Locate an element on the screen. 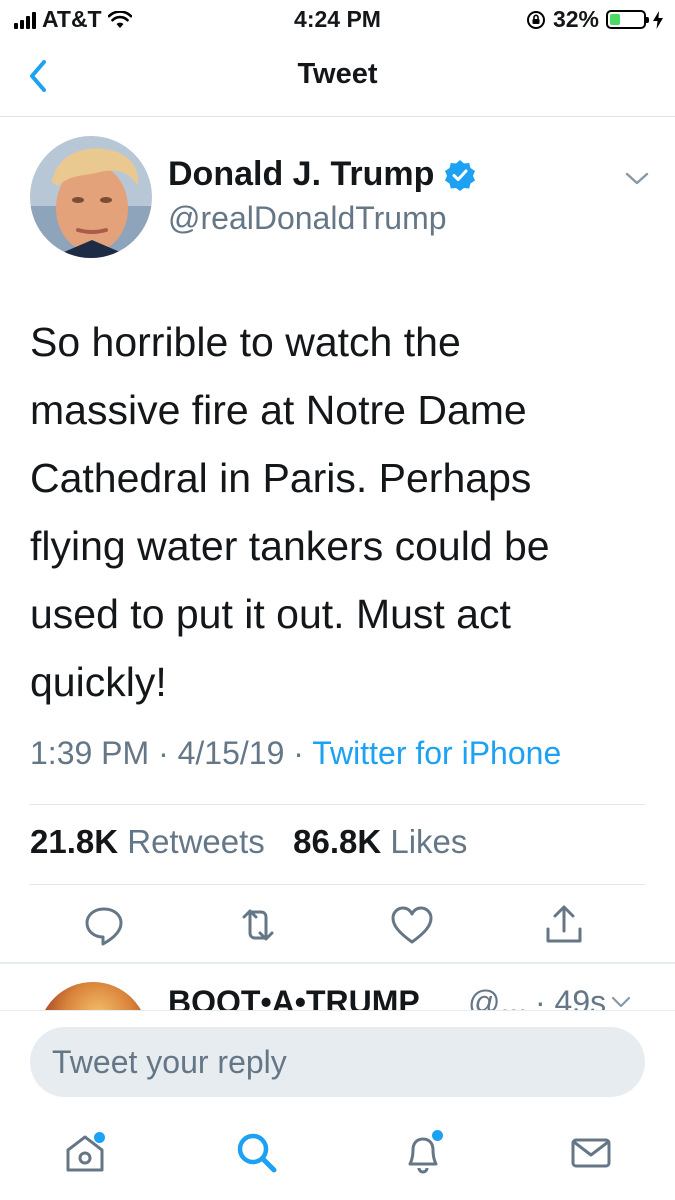 Image resolution: width=675 pixels, height=1200 pixels. battery-fill is located at coordinates (615, 19).